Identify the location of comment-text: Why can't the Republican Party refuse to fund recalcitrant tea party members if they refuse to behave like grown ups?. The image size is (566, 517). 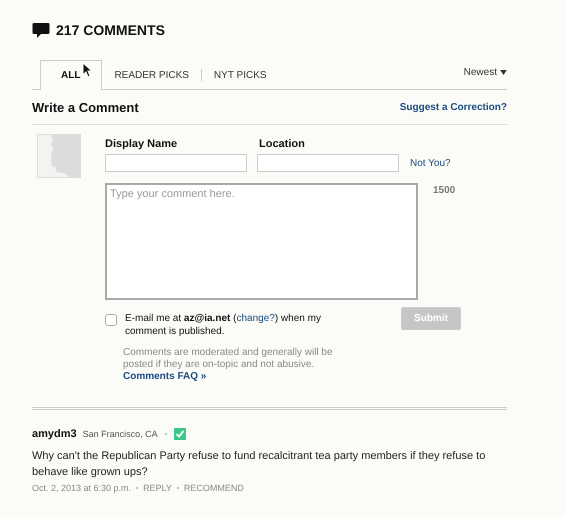
(259, 464).